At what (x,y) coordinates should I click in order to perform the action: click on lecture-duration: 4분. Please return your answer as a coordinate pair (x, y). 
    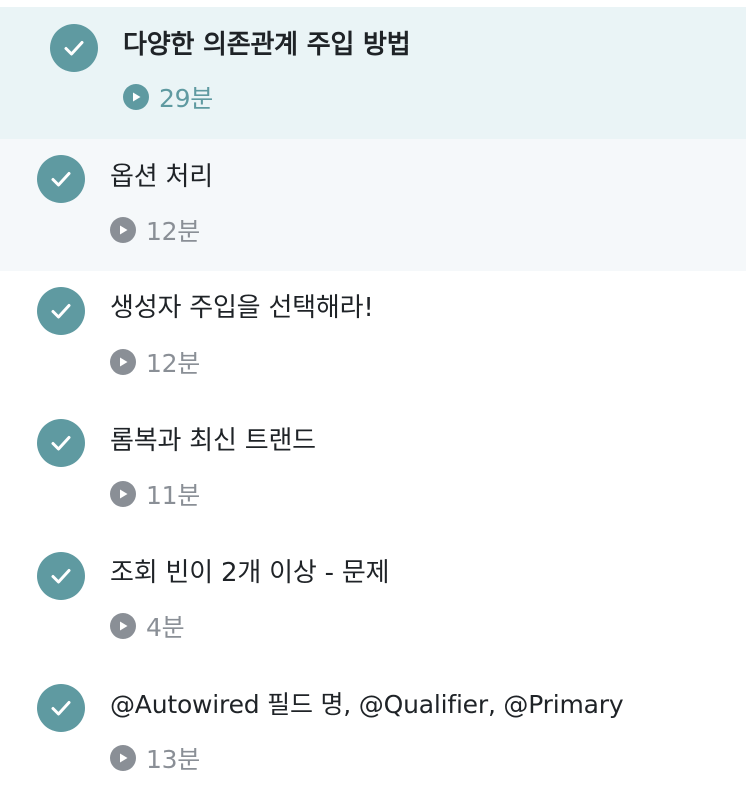
    Looking at the image, I should click on (147, 626).